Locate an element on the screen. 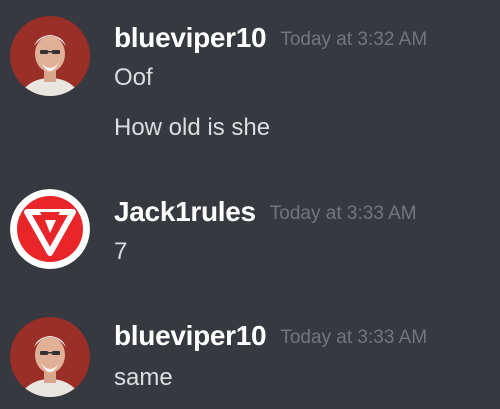  message-text: 7 is located at coordinates (121, 251).